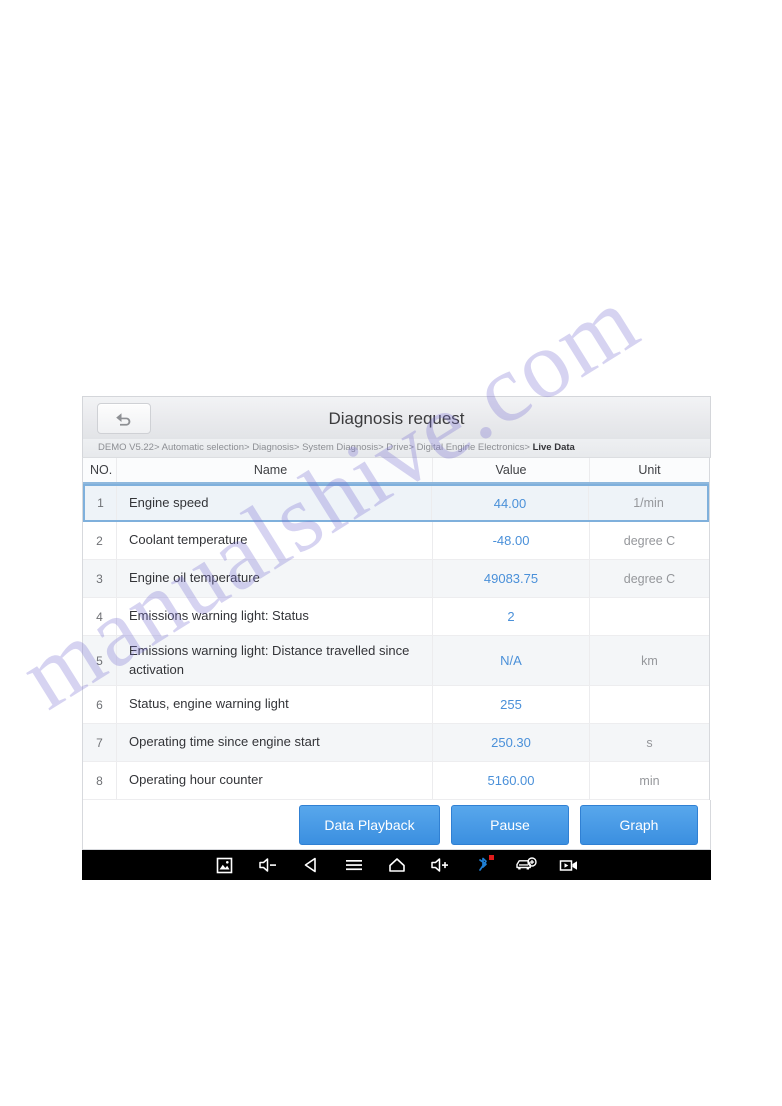 This screenshot has width=782, height=1106. What do you see at coordinates (491, 857) in the screenshot?
I see `bluetooth-badge-icon` at bounding box center [491, 857].